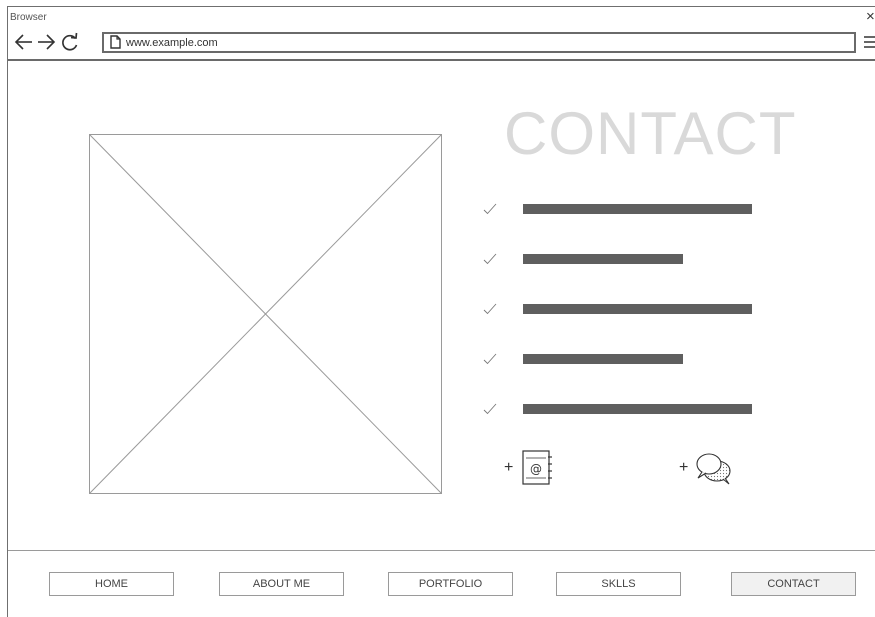 The image size is (875, 617). What do you see at coordinates (46, 44) in the screenshot?
I see `forward-arrow-icon` at bounding box center [46, 44].